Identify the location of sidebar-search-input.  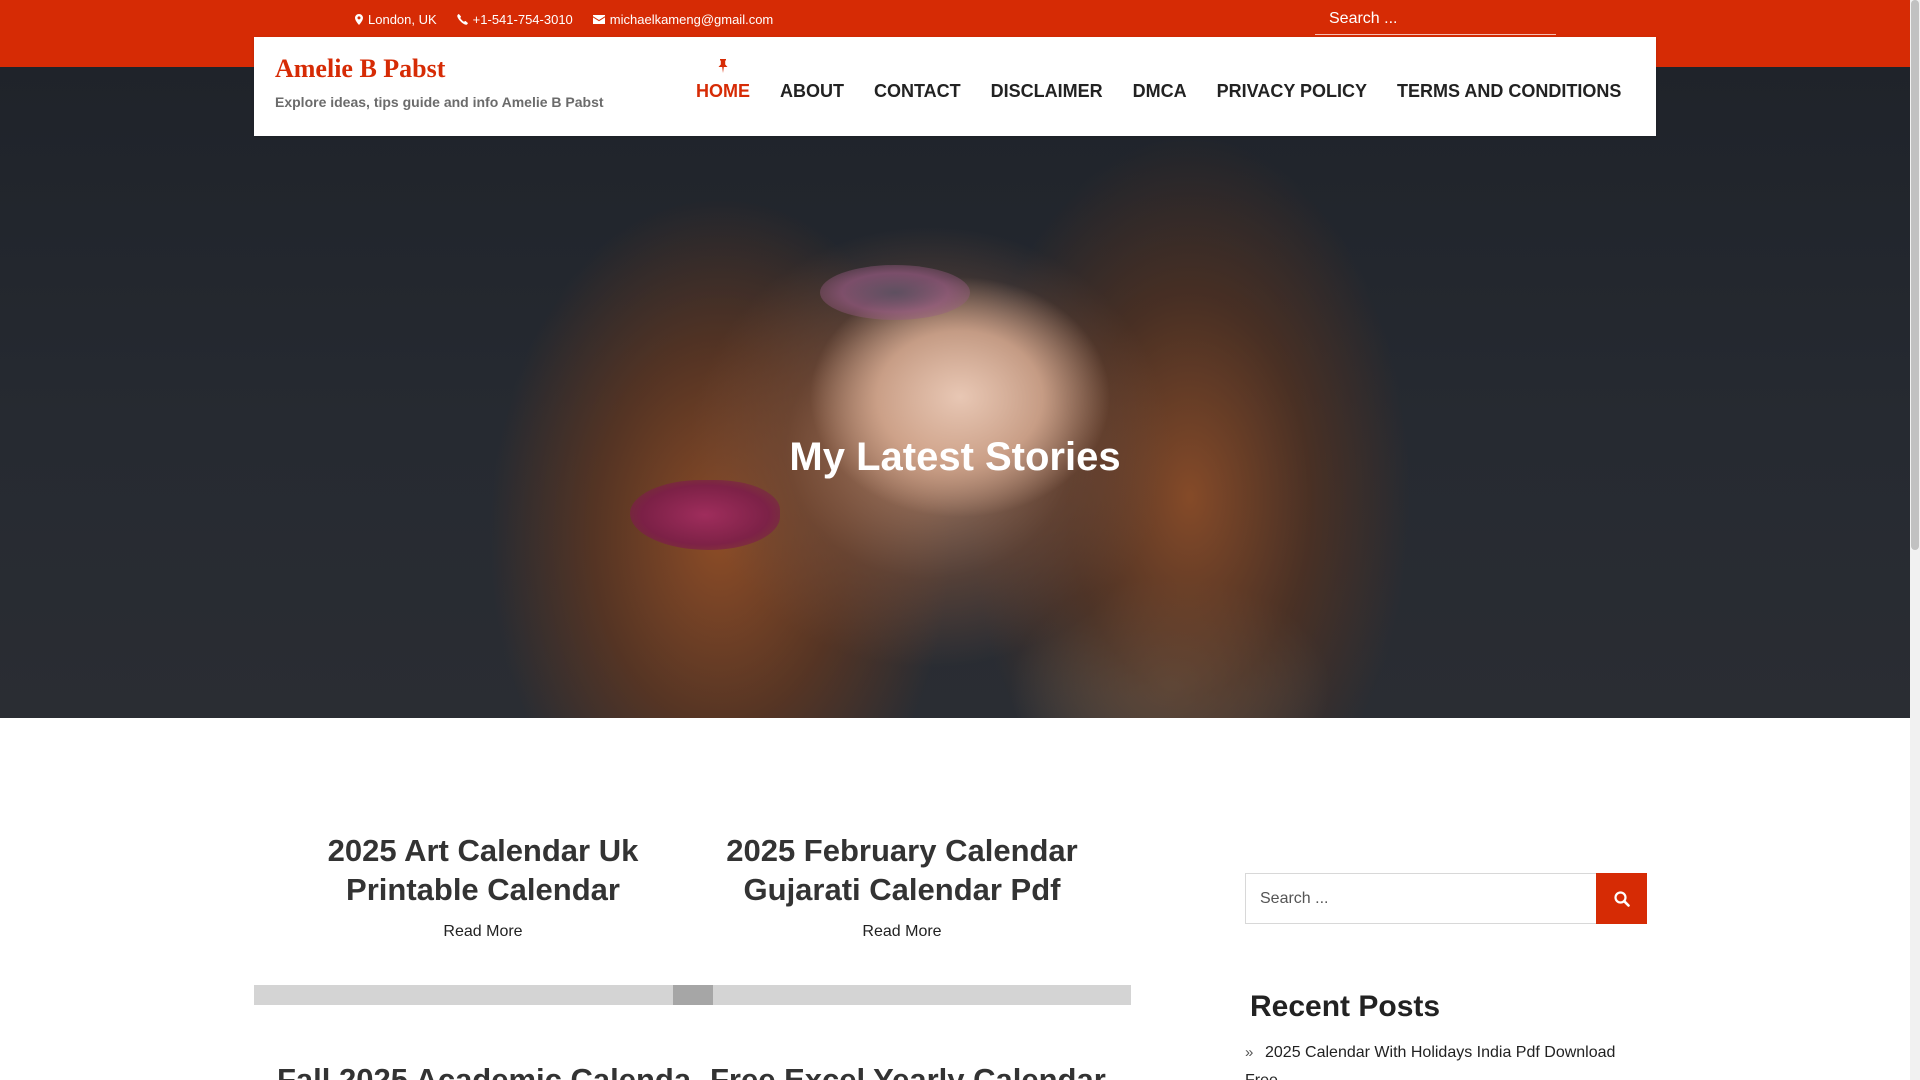
(1420, 898).